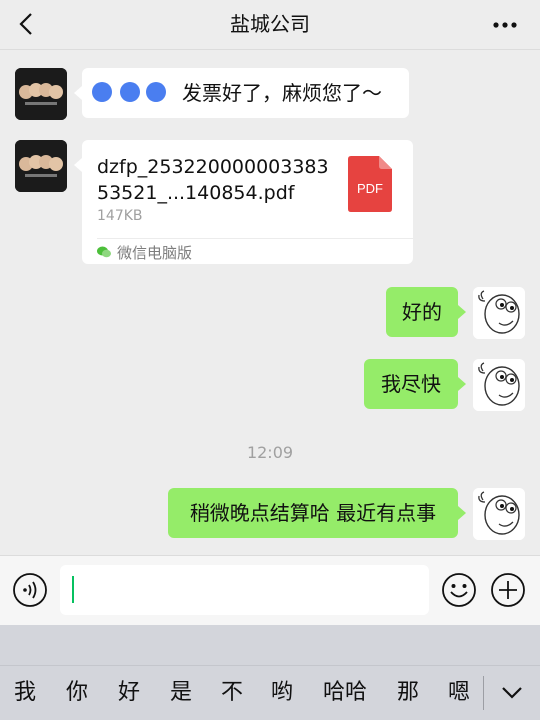 Image resolution: width=540 pixels, height=720 pixels. What do you see at coordinates (408, 693) in the screenshot?
I see `suggestion-item: 那` at bounding box center [408, 693].